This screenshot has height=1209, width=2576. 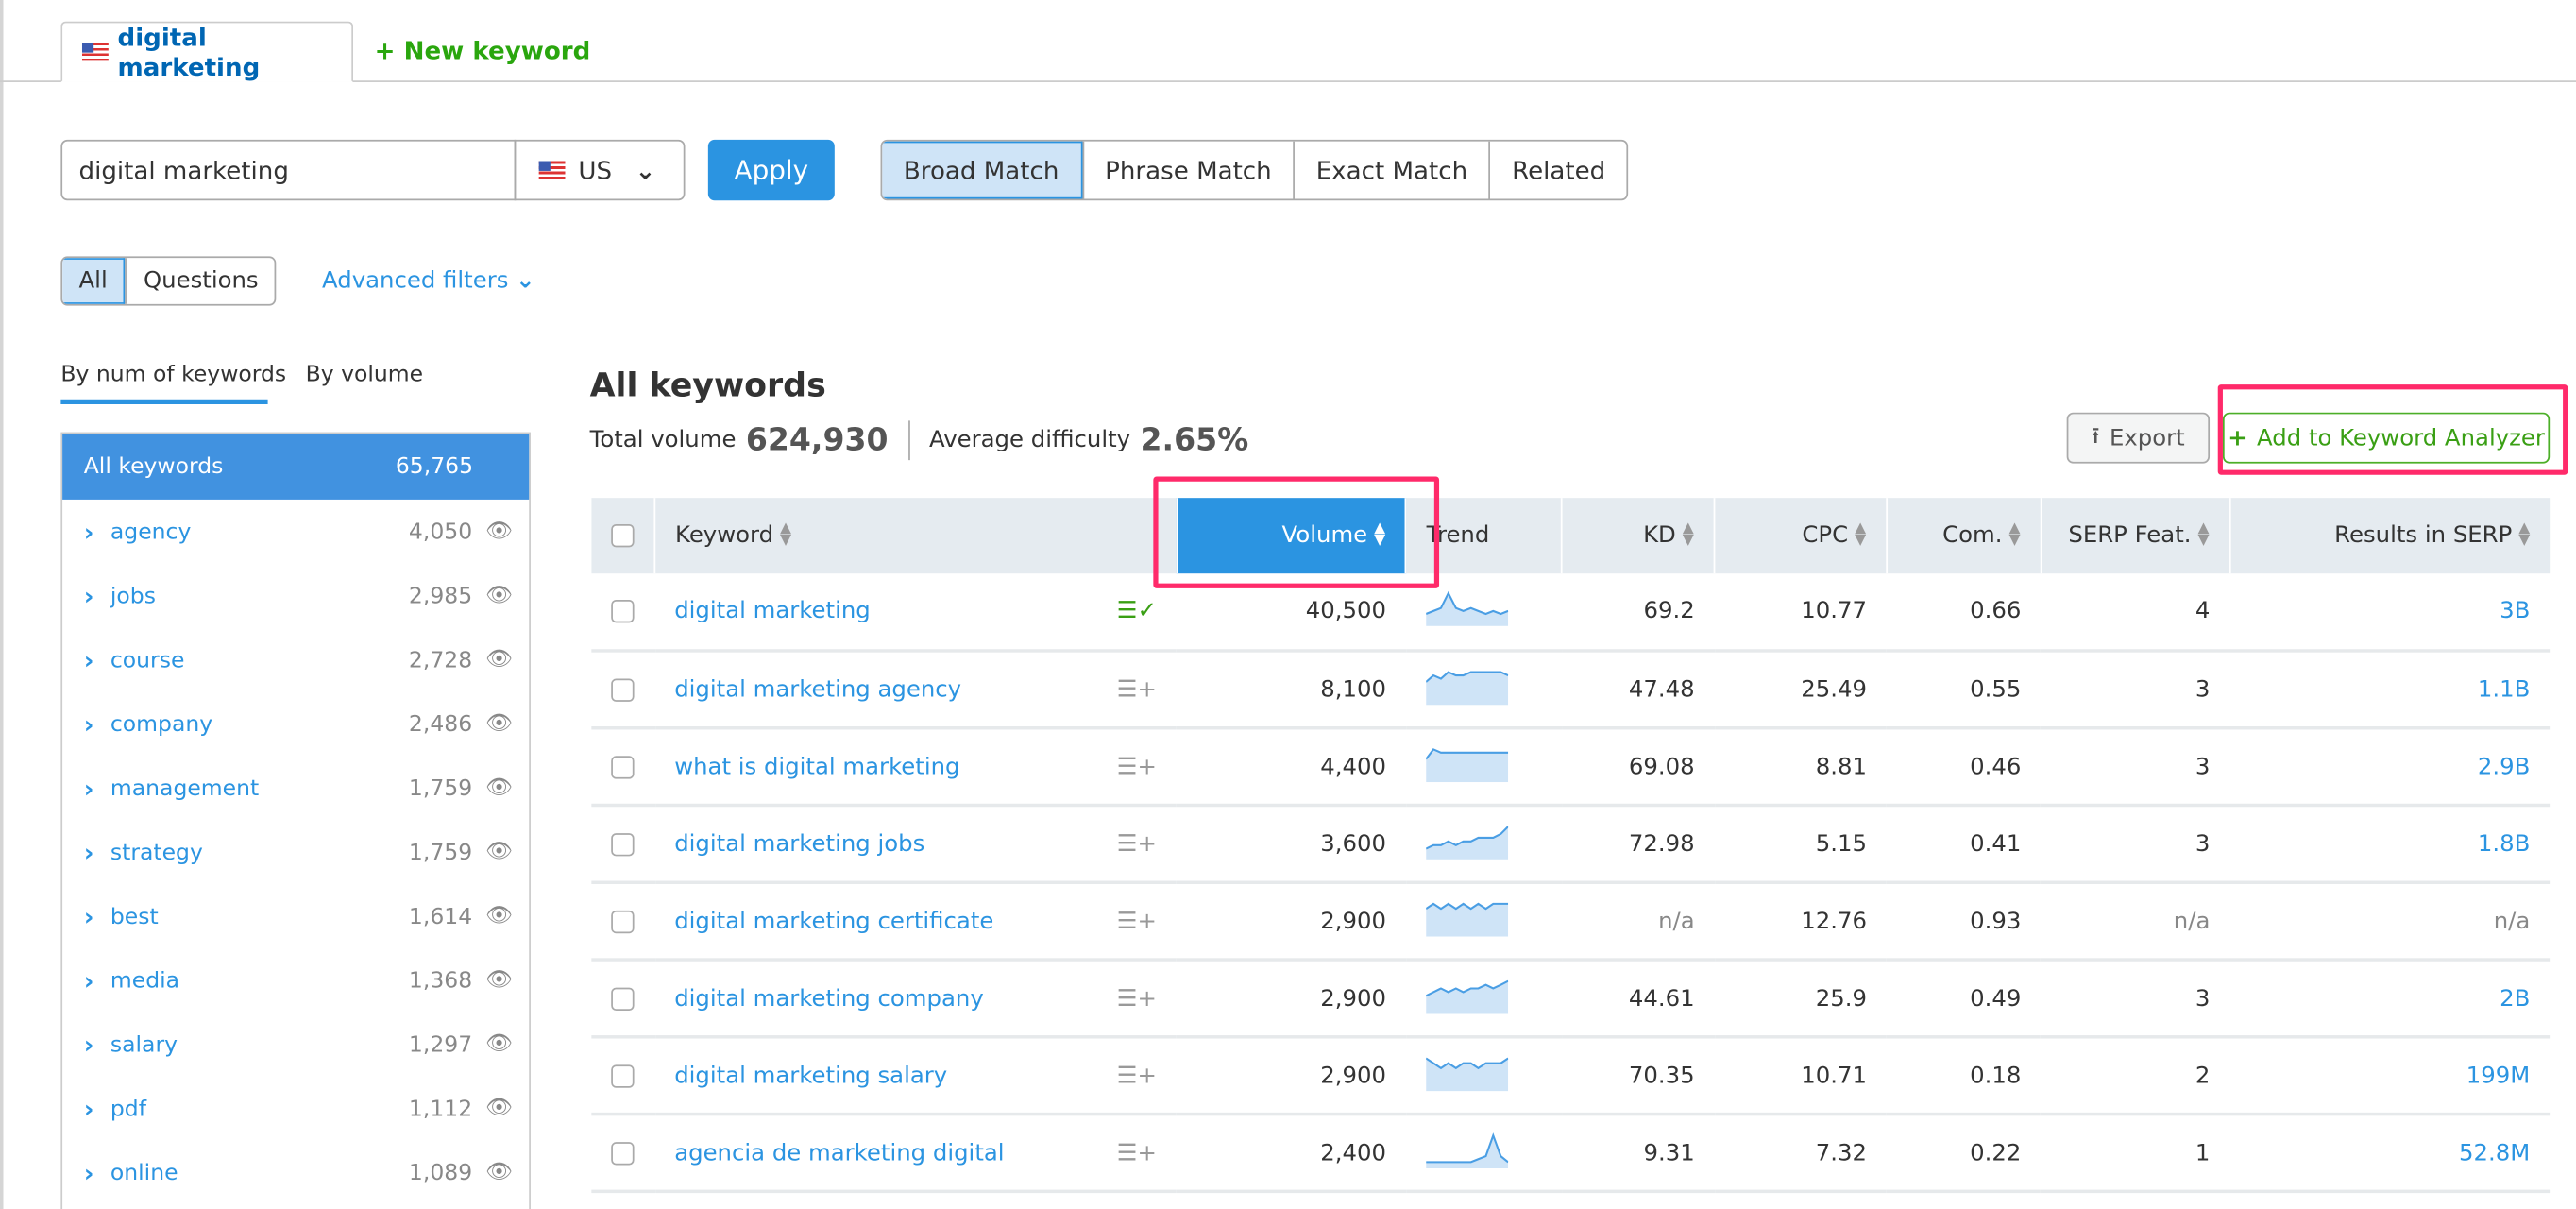 I want to click on export-button: ⭱ Export, so click(x=2138, y=438).